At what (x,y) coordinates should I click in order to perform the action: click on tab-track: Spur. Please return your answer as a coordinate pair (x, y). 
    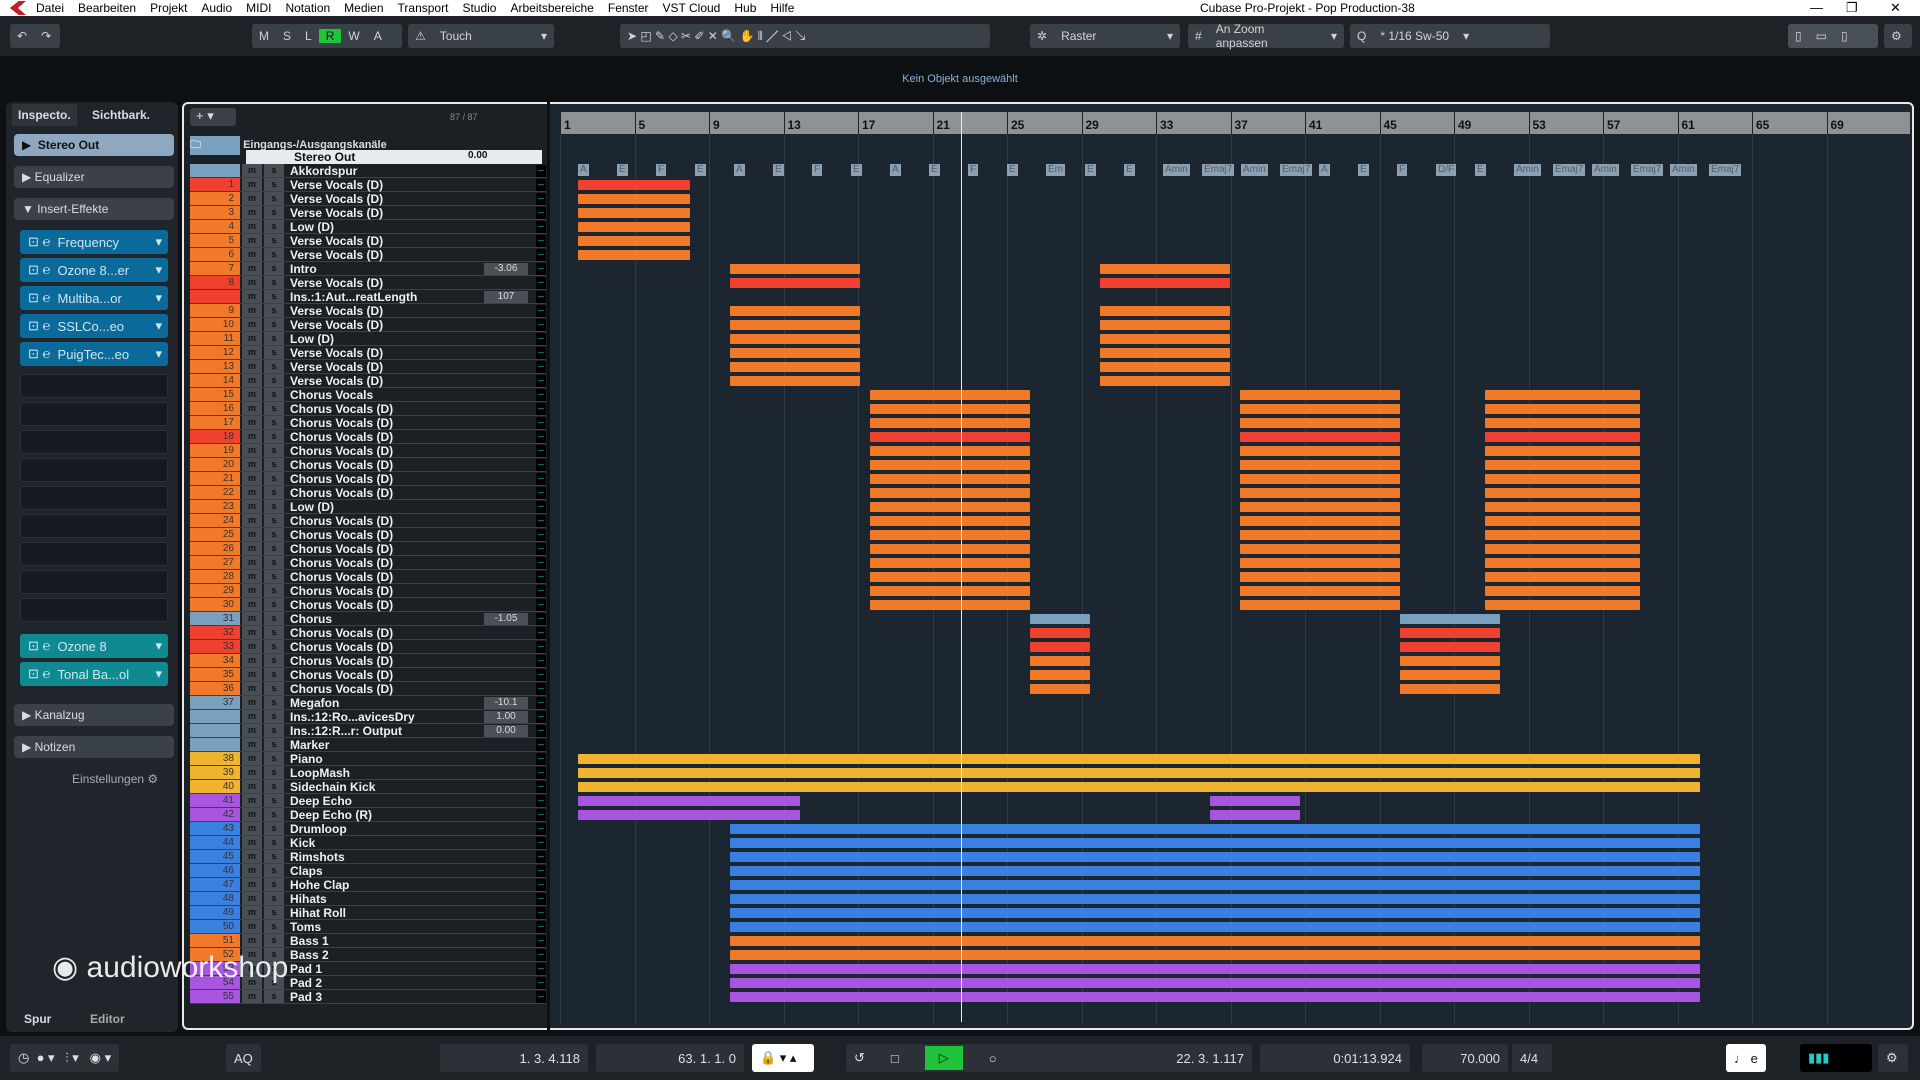
    Looking at the image, I should click on (37, 1019).